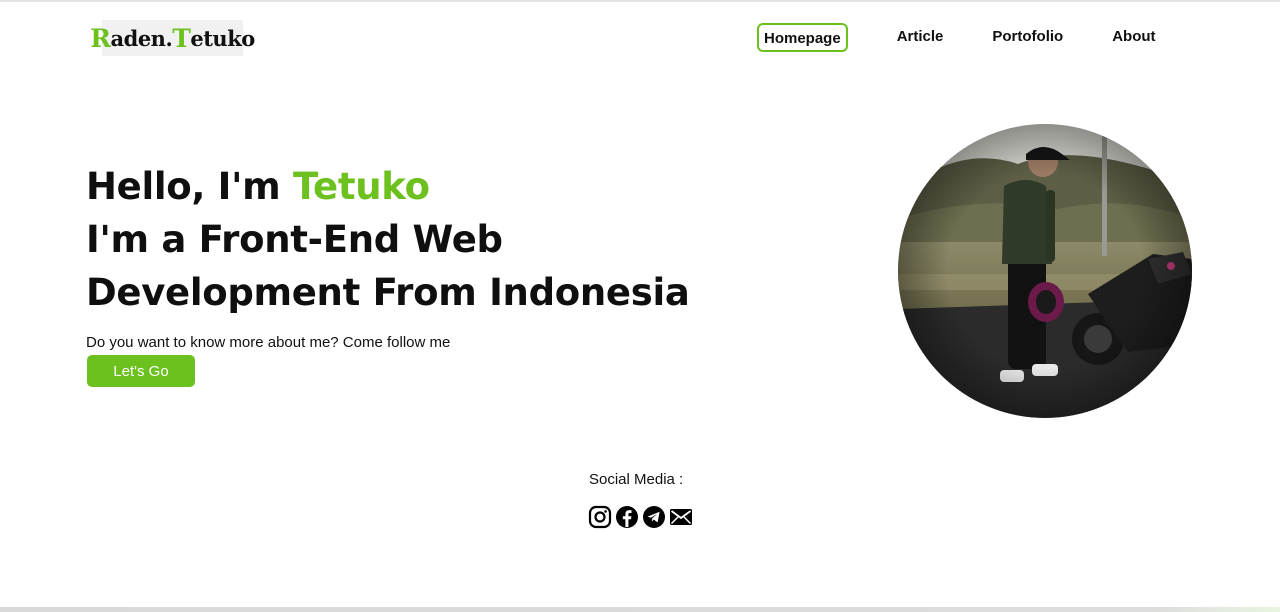 This screenshot has width=1280, height=612. Describe the element at coordinates (802, 37) in the screenshot. I see `nav-homepage: Homepage` at that location.